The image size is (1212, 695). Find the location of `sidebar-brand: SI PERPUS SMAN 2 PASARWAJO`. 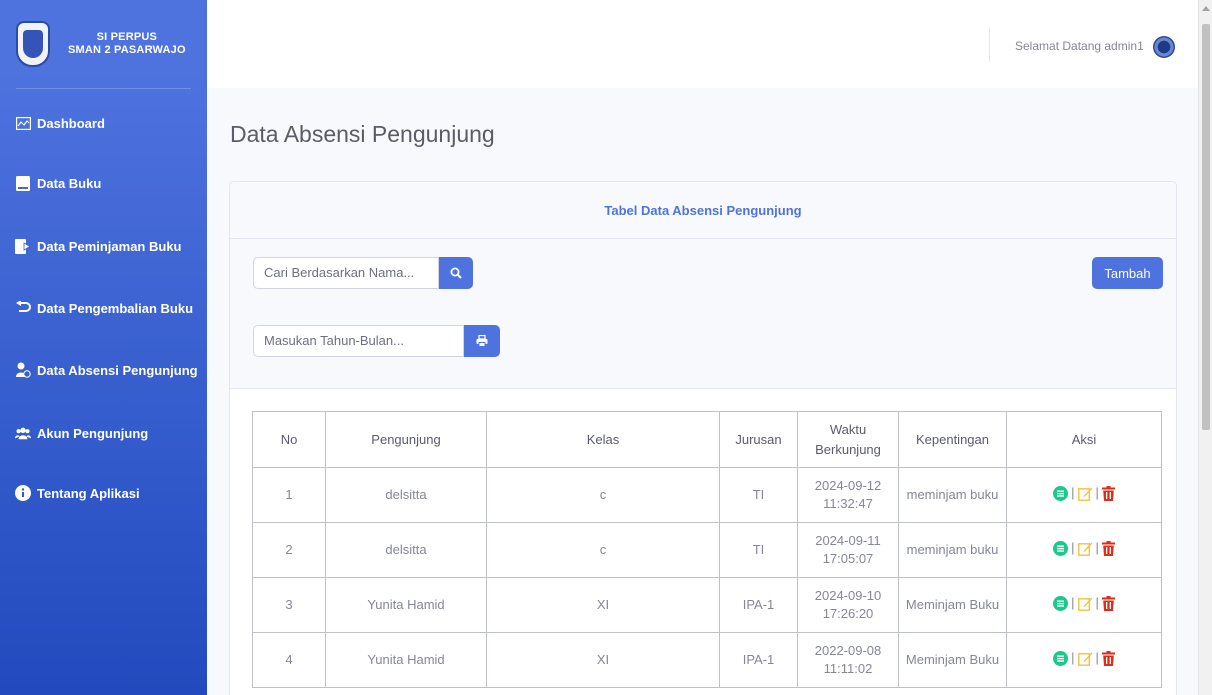

sidebar-brand: SI PERPUS SMAN 2 PASARWAJO is located at coordinates (103, 44).